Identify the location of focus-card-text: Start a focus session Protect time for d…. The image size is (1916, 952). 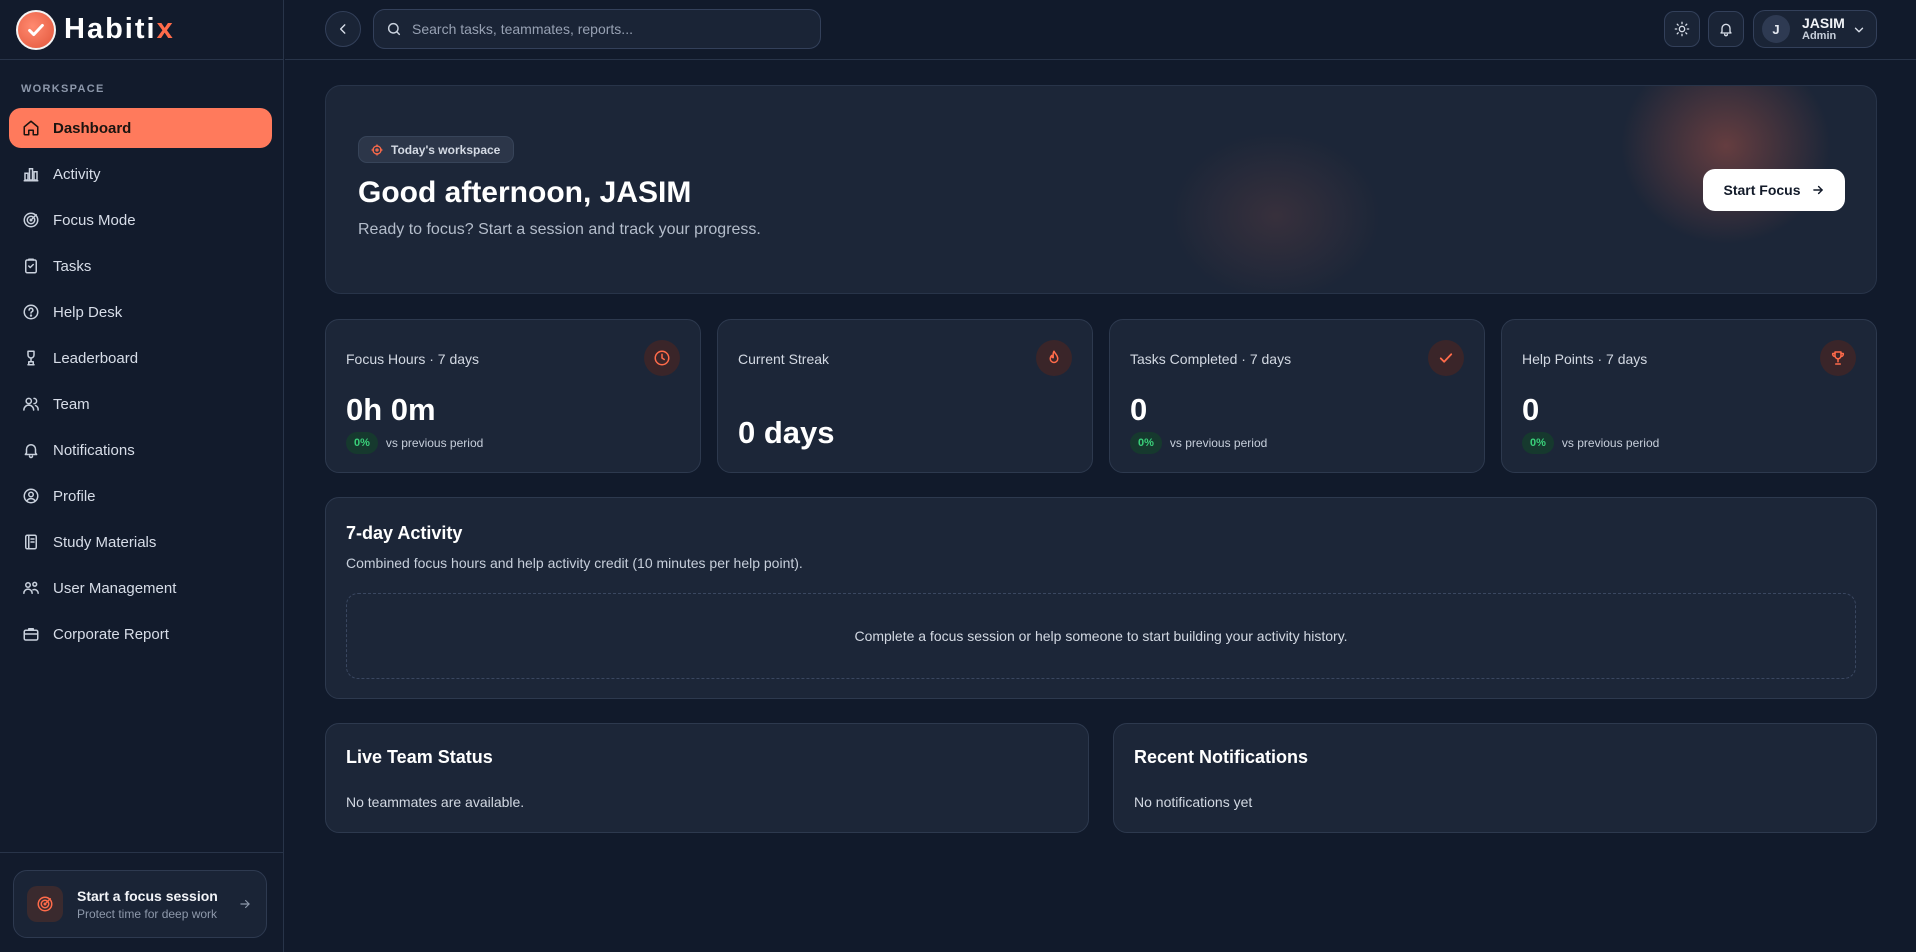
(147, 904).